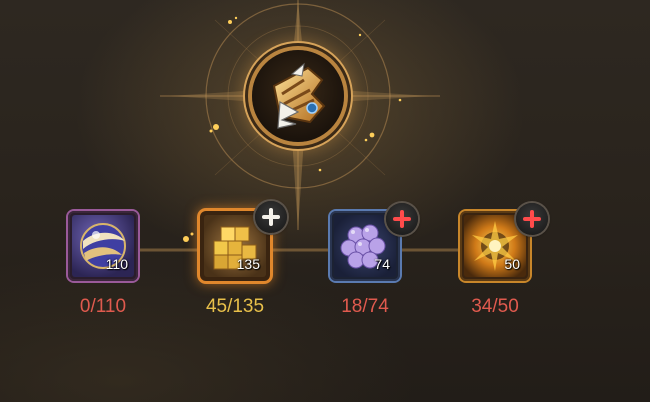 This screenshot has height=402, width=650. What do you see at coordinates (495, 306) in the screenshot?
I see `progress-label-golden-burst: 34/50` at bounding box center [495, 306].